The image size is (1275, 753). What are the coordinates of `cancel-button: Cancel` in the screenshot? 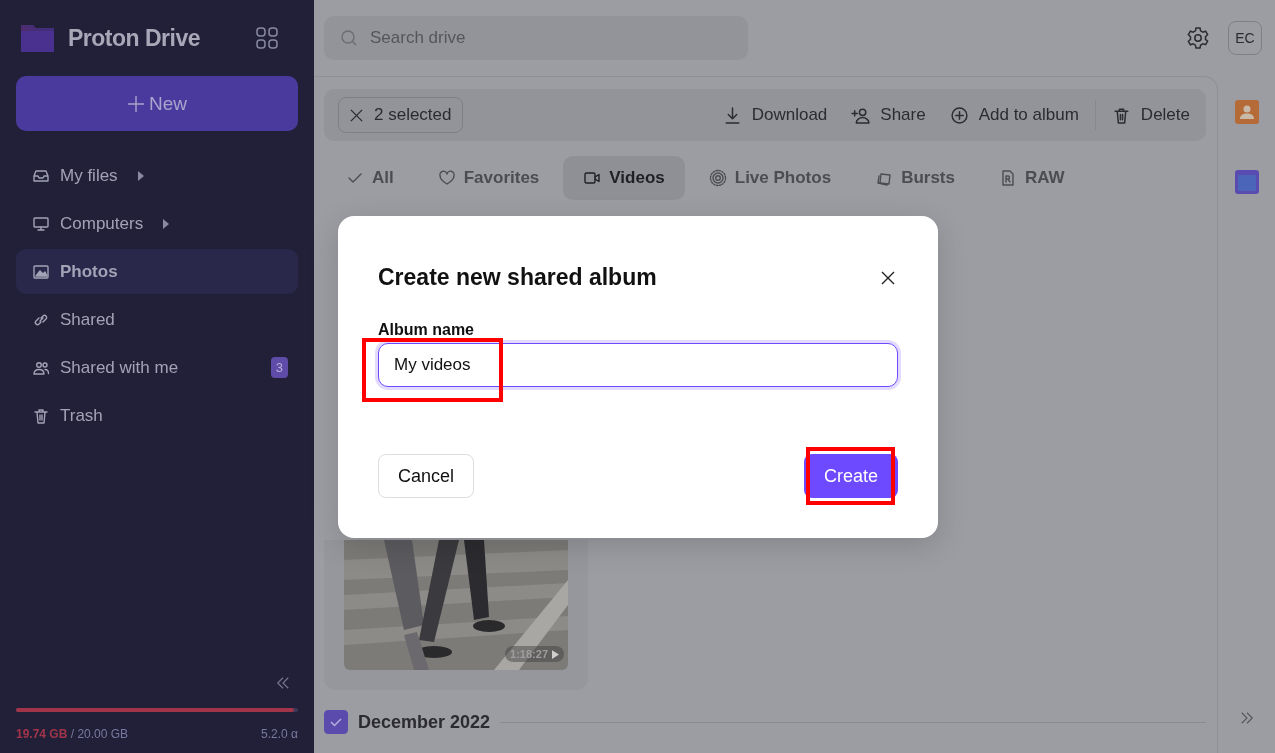 It's located at (426, 476).